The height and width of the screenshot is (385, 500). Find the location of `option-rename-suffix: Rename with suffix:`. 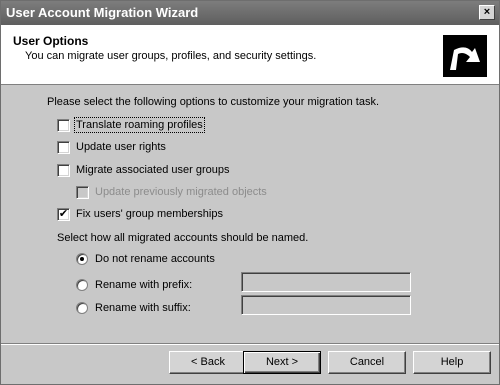

option-rename-suffix: Rename with suffix: is located at coordinates (133, 308).